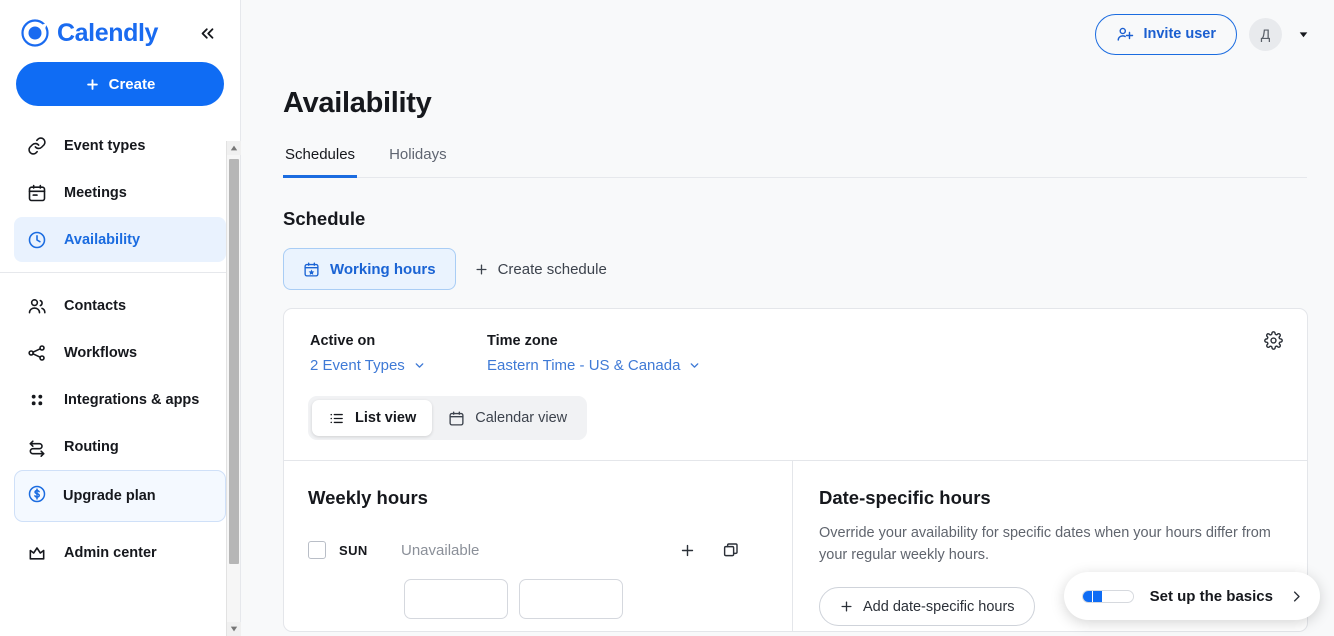 This screenshot has width=1334, height=636. Describe the element at coordinates (808, 269) in the screenshot. I see `schedule-controls: Working hours Create schedule` at that location.